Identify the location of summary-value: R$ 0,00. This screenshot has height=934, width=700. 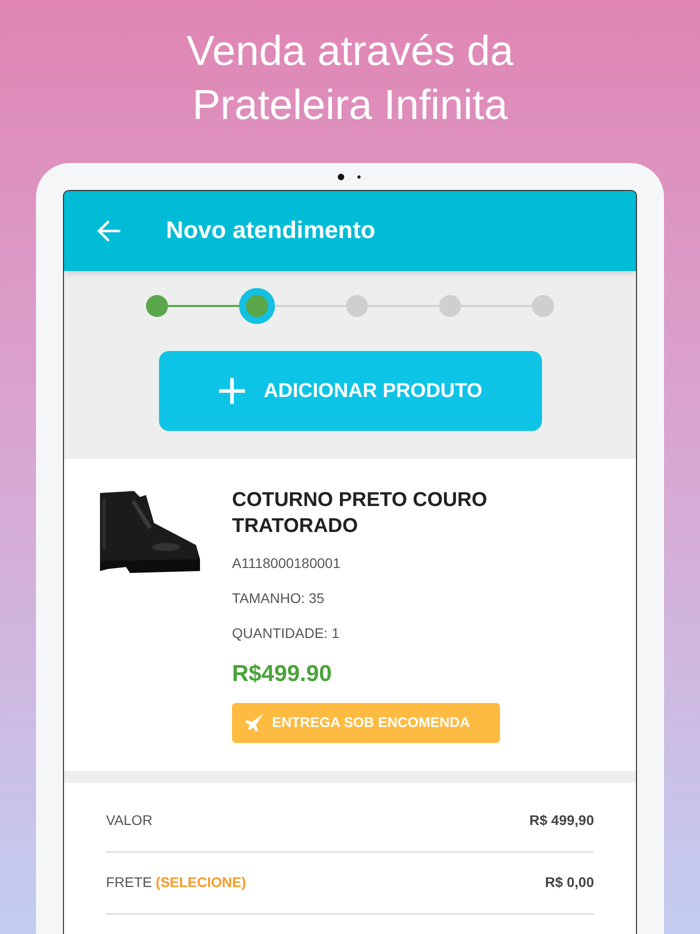
(569, 882).